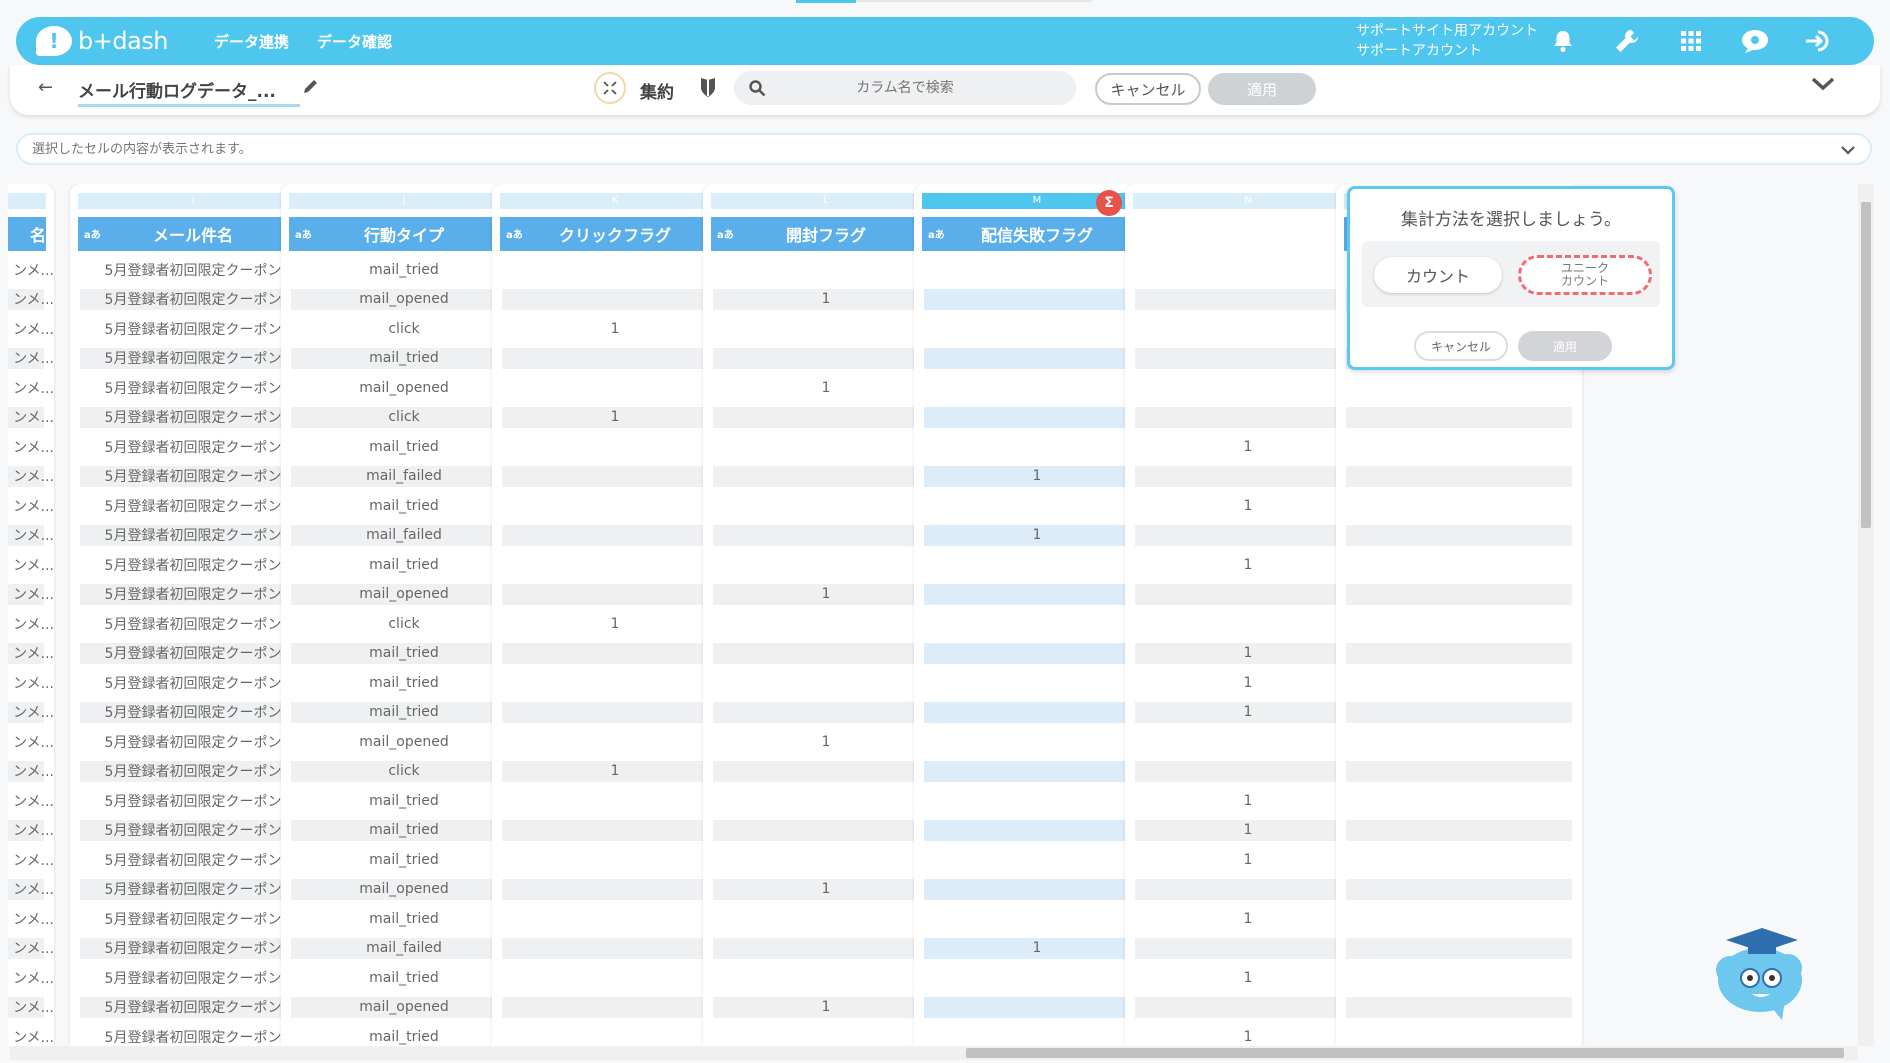 The width and height of the screenshot is (1890, 1063). What do you see at coordinates (1461, 346) in the screenshot?
I see `popup-cancel-button: キャンセル` at bounding box center [1461, 346].